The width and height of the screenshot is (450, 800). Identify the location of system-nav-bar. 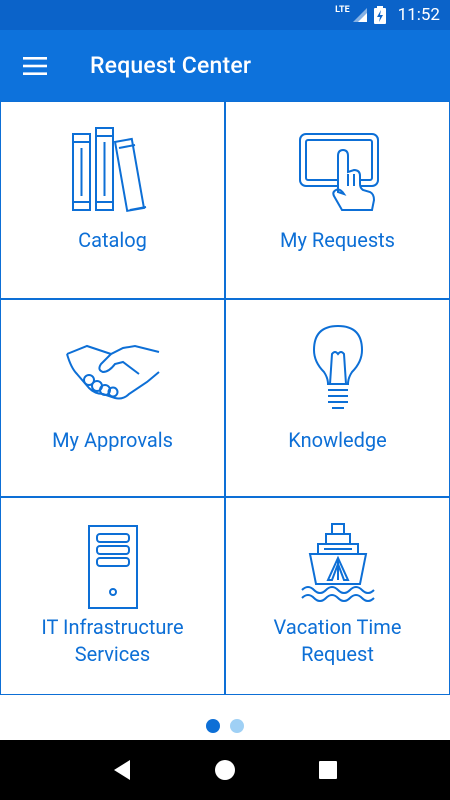
(225, 770).